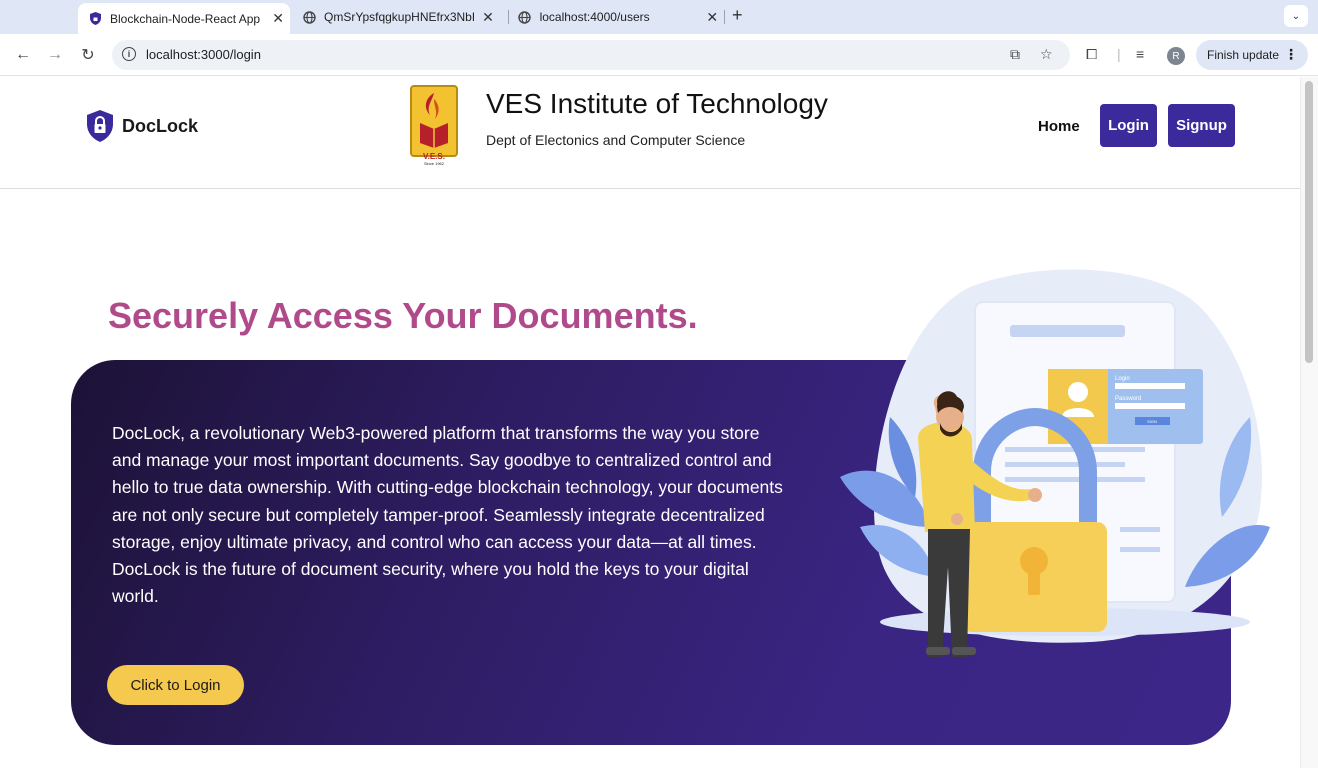 Image resolution: width=1318 pixels, height=768 pixels. What do you see at coordinates (434, 156) in the screenshot?
I see `logo-text: V.E.S.` at bounding box center [434, 156].